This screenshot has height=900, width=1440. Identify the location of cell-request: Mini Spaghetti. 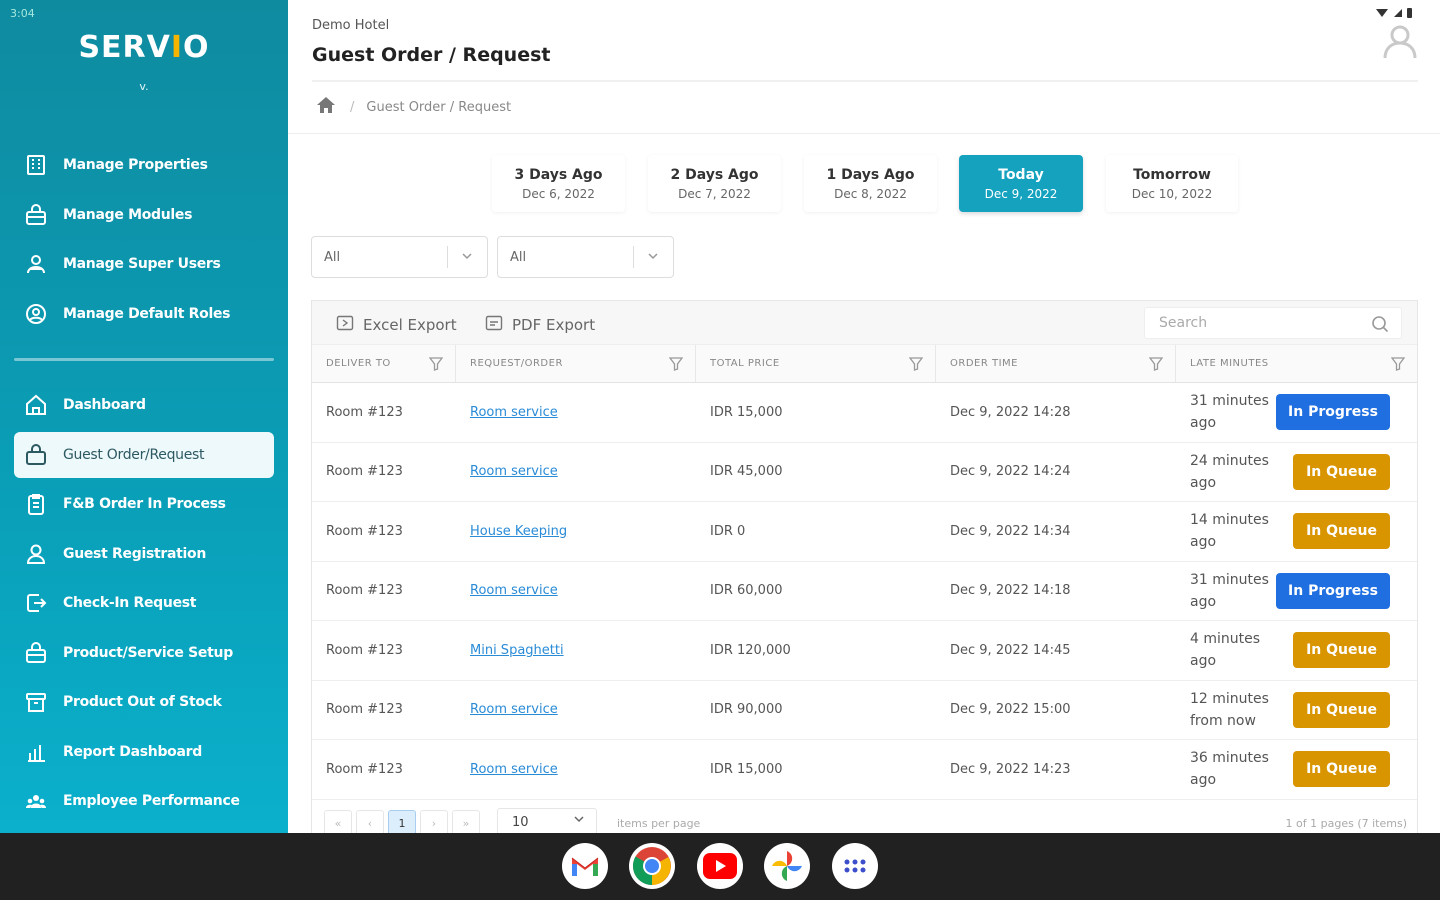
(576, 650).